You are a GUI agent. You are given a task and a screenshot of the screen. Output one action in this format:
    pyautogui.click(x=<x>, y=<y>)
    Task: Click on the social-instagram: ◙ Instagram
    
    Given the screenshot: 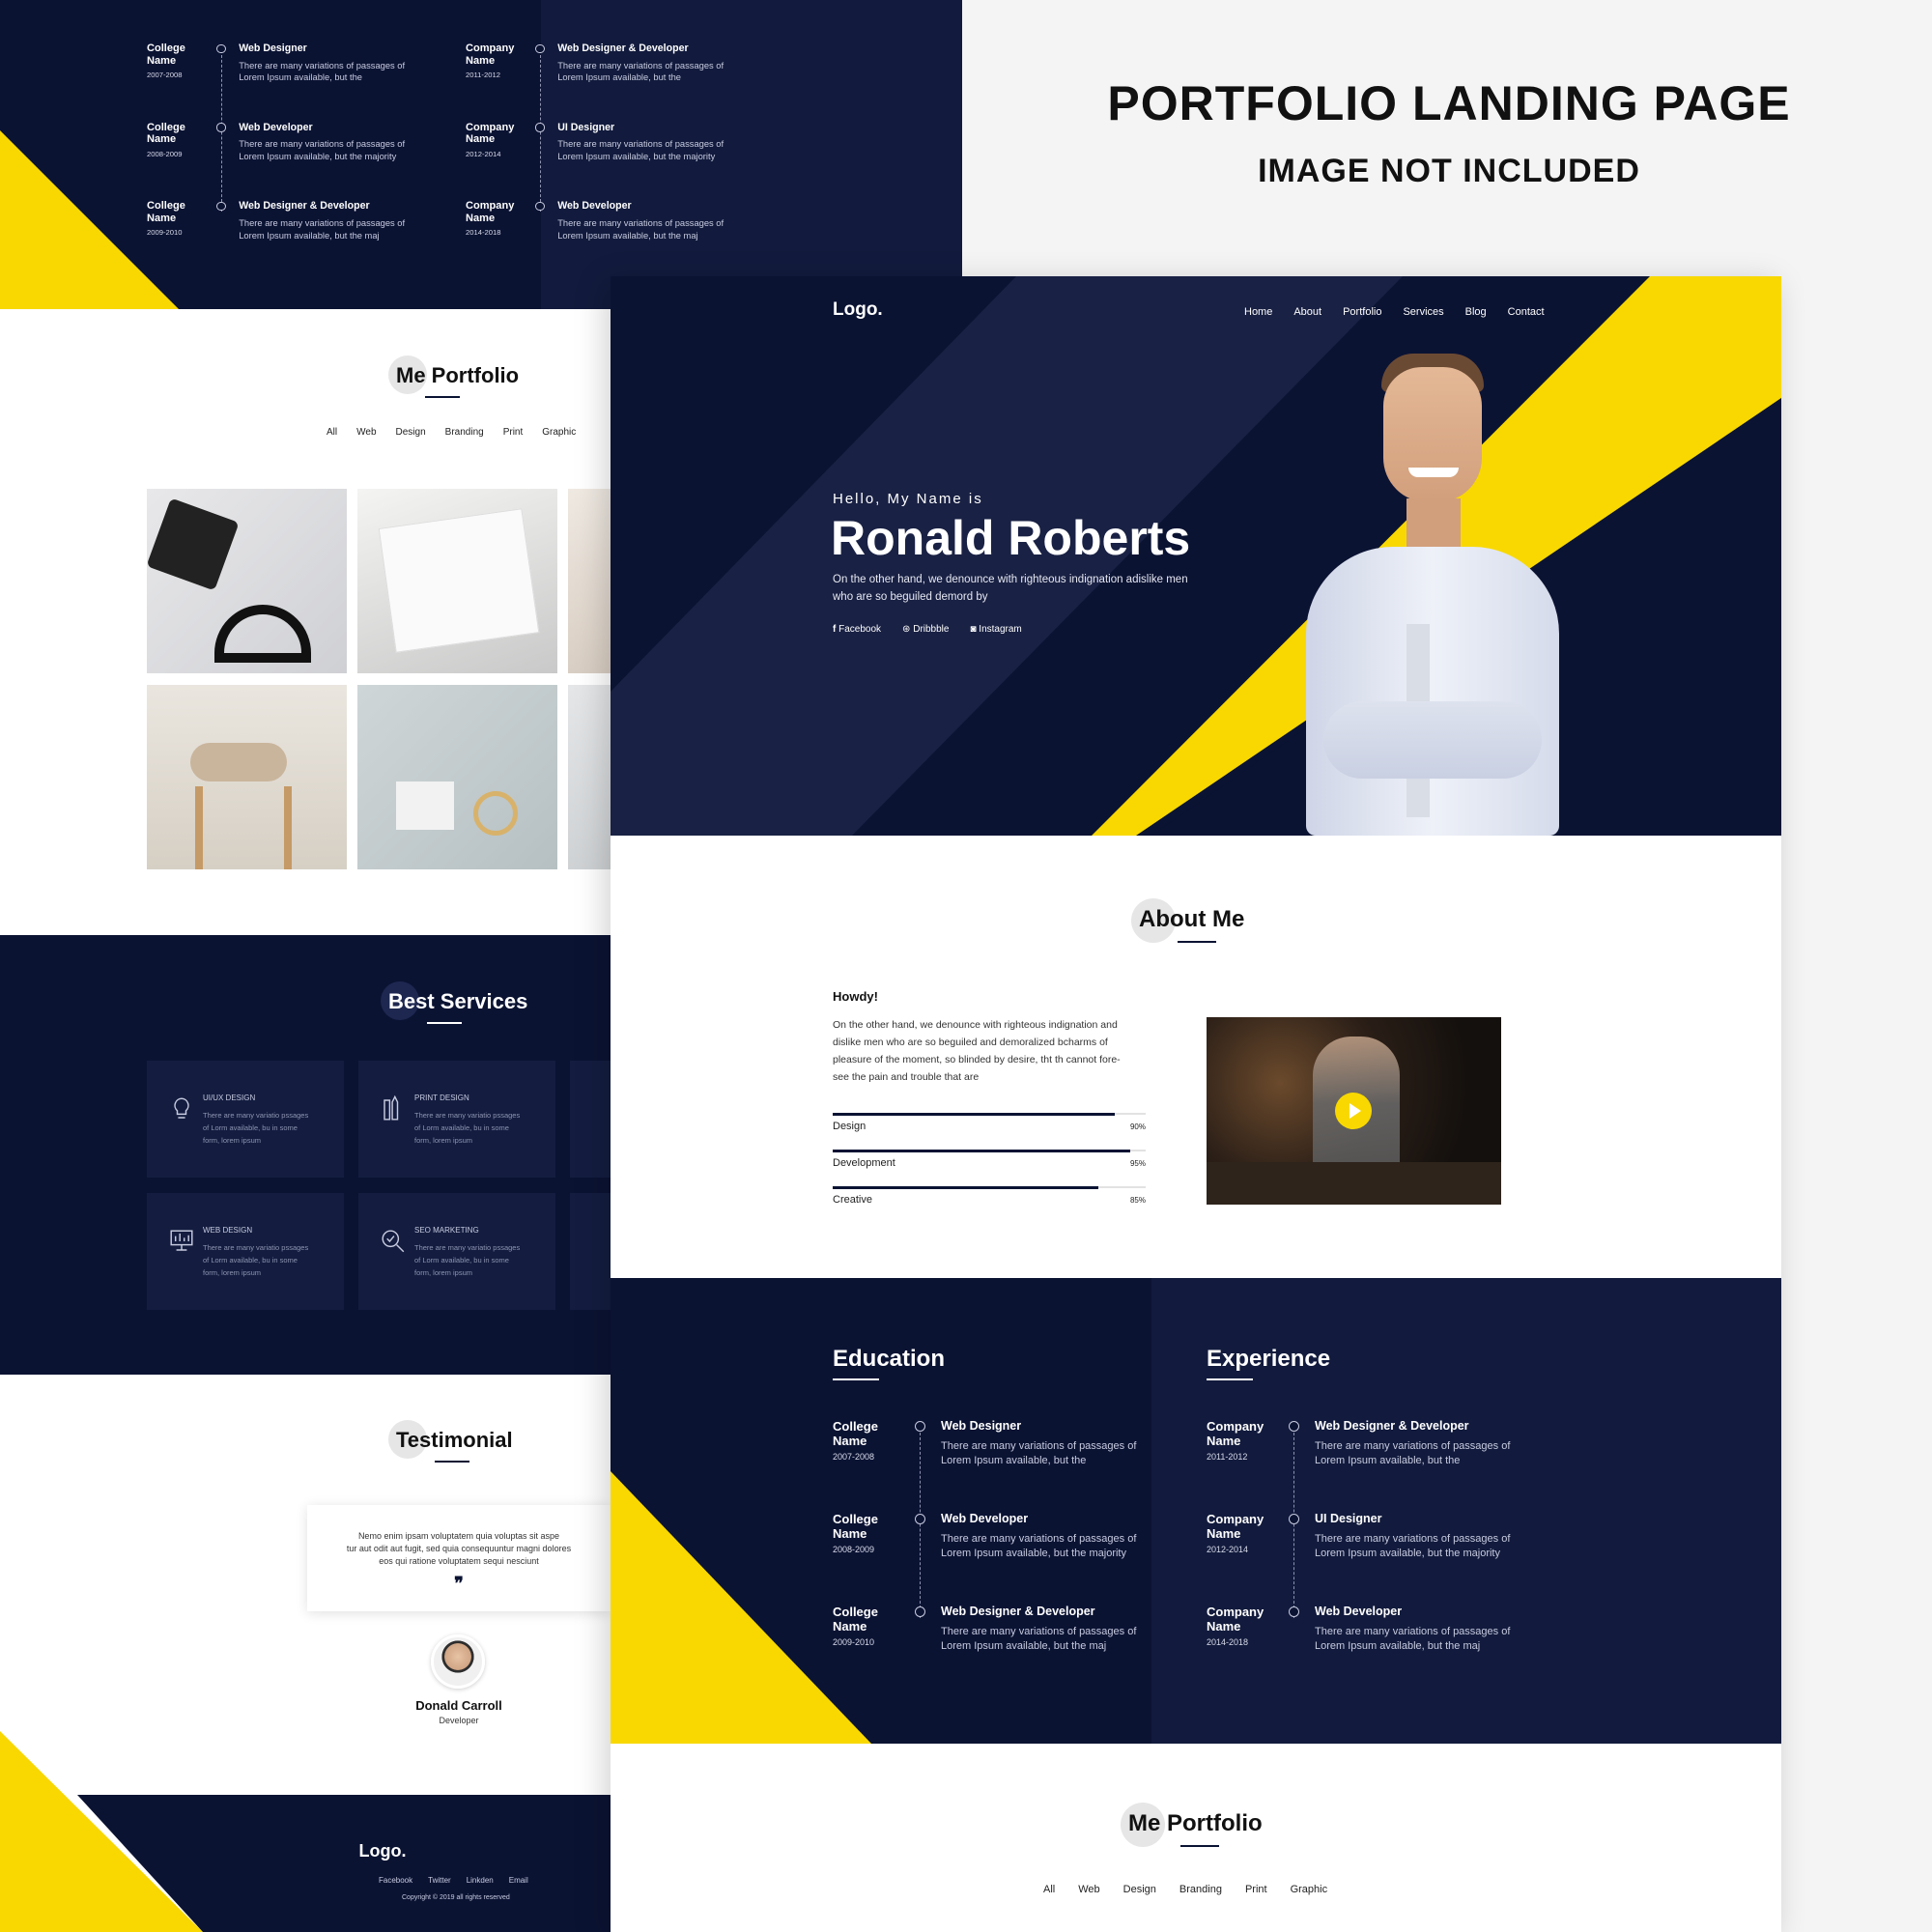 What is the action you would take?
    pyautogui.click(x=995, y=629)
    